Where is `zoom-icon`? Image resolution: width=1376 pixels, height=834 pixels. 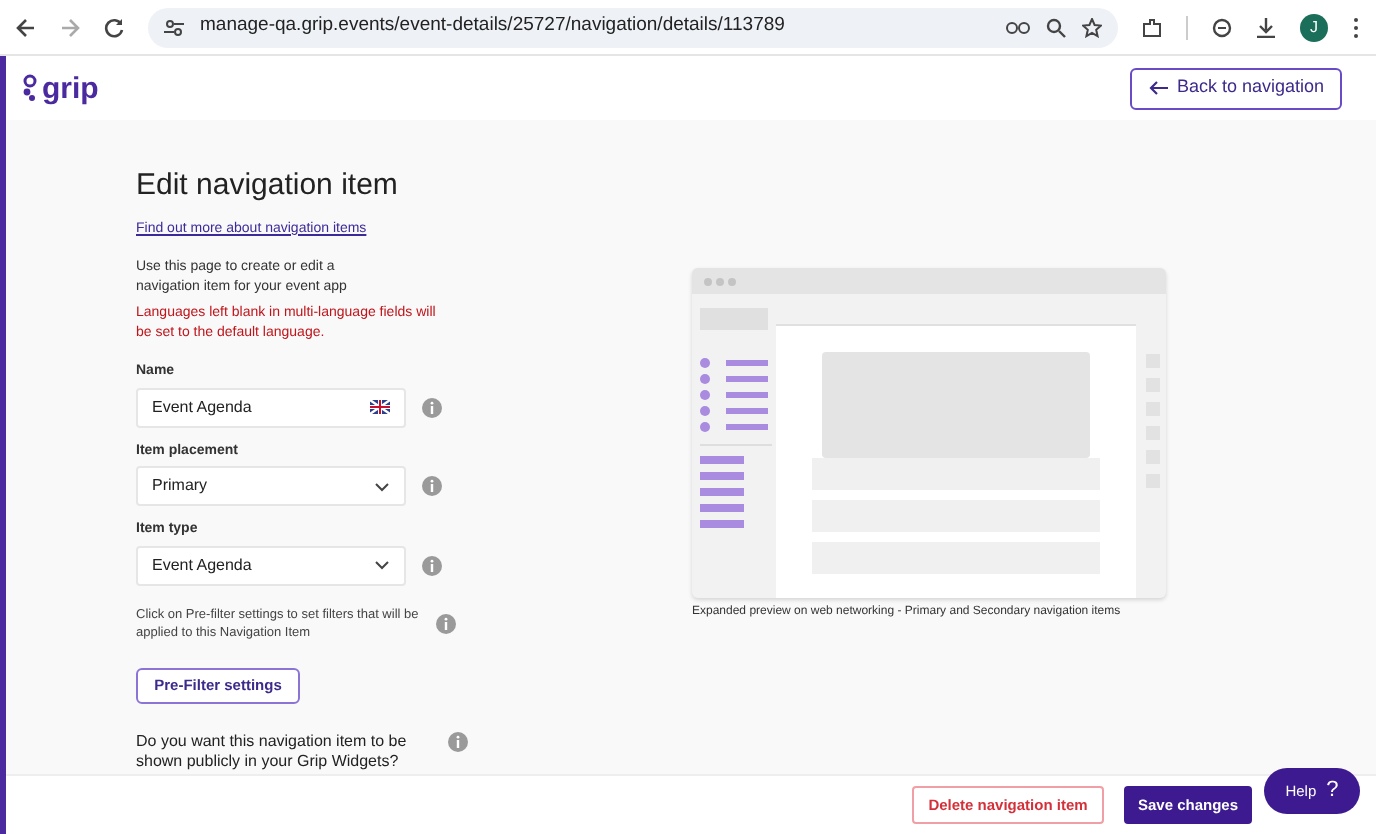 zoom-icon is located at coordinates (1056, 27).